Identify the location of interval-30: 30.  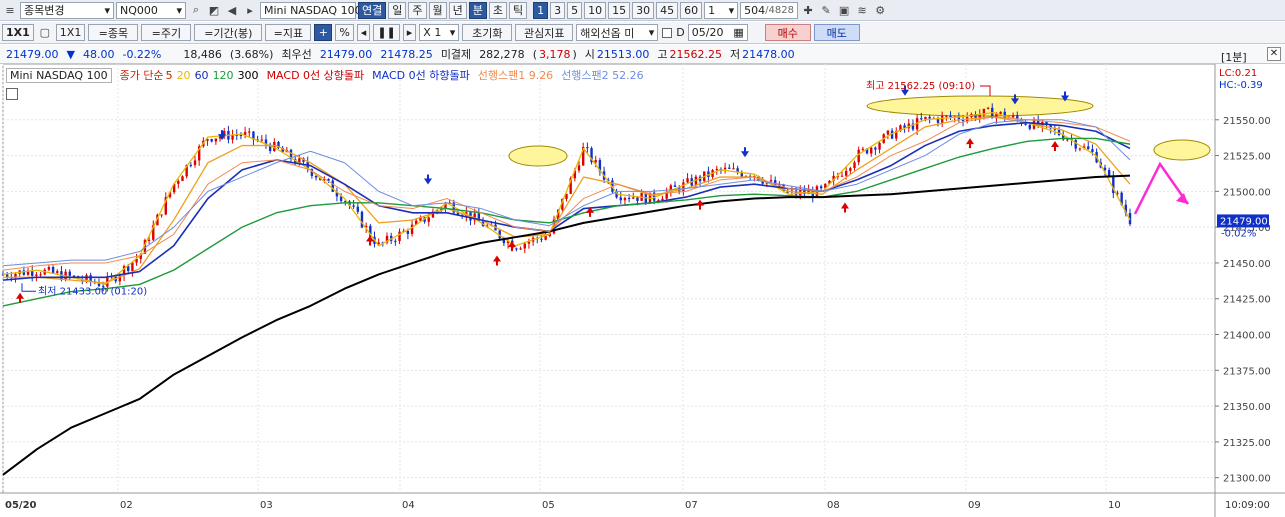
(643, 10).